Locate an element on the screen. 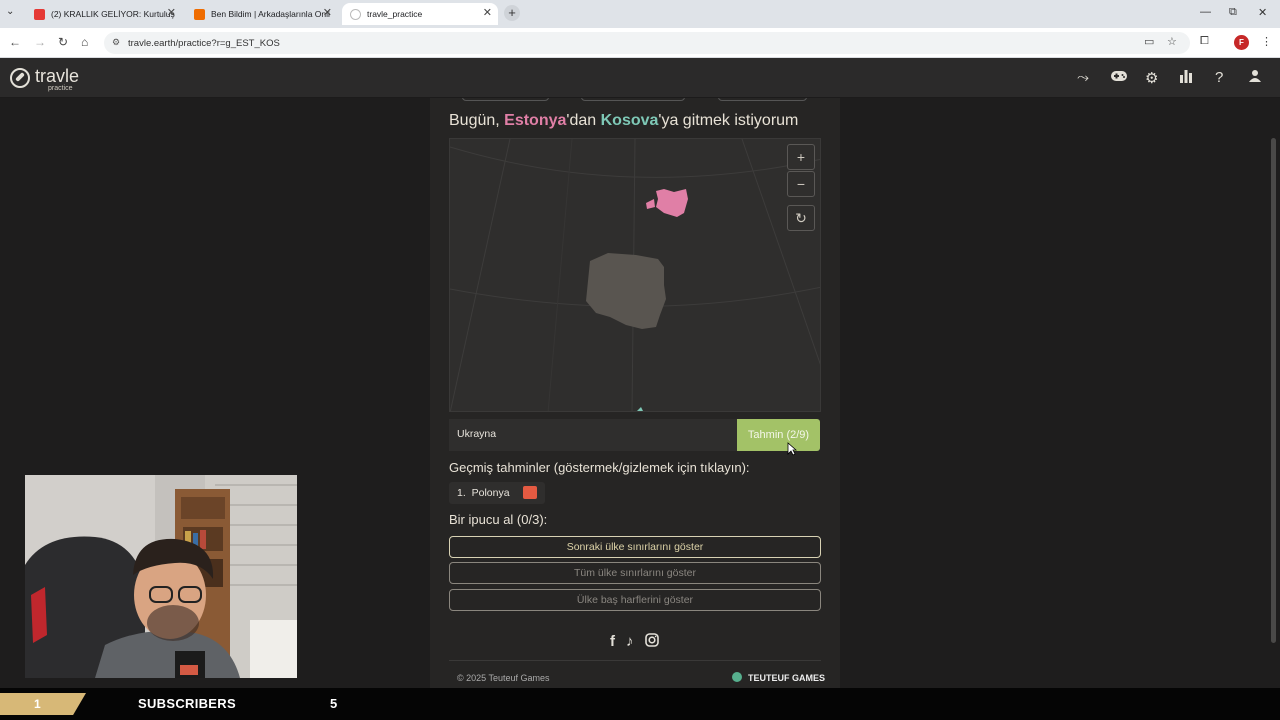 This screenshot has height=720, width=1280. tiktok-icon: ♪ is located at coordinates (630, 641).